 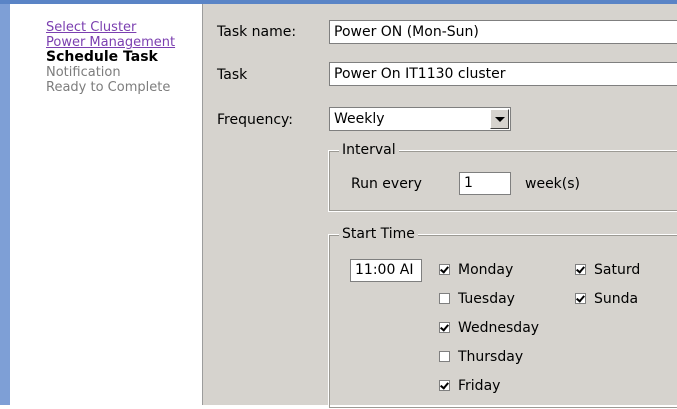 What do you see at coordinates (255, 120) in the screenshot?
I see `frequency-label: Frequency:` at bounding box center [255, 120].